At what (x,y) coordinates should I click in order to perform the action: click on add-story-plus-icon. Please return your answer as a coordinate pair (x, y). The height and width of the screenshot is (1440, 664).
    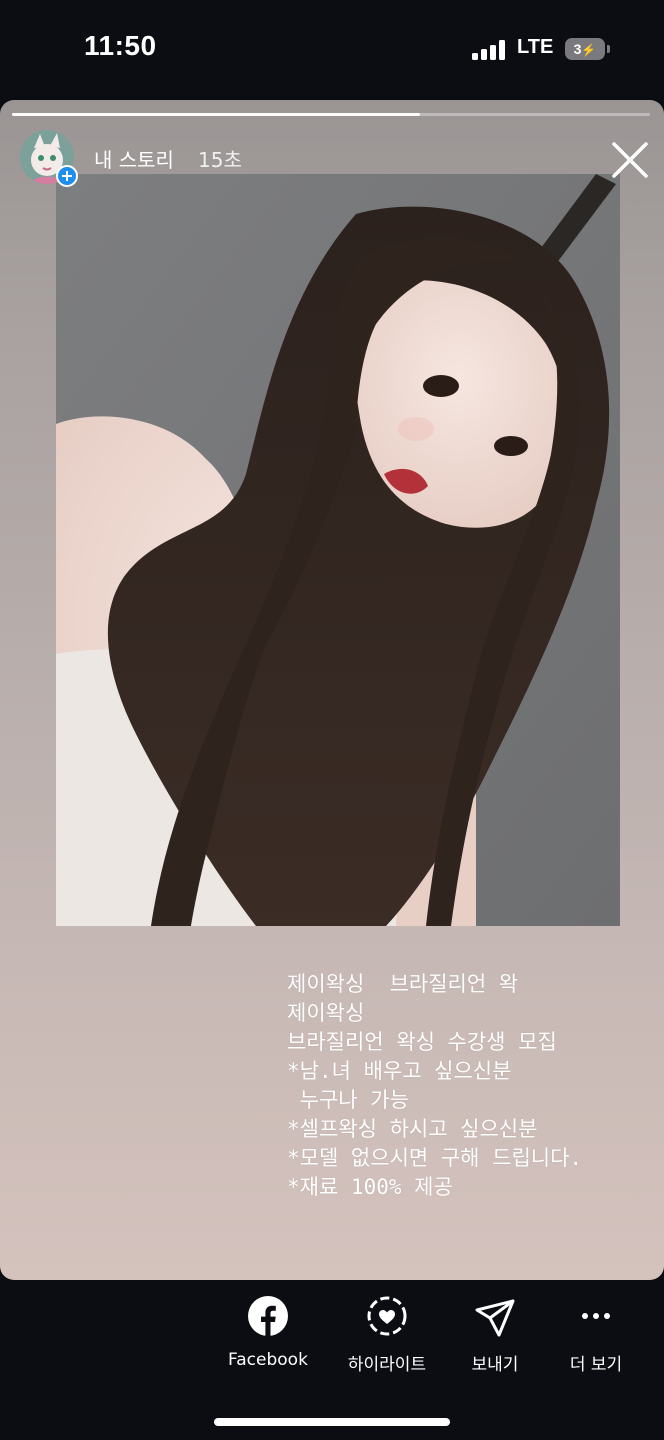
    Looking at the image, I should click on (67, 176).